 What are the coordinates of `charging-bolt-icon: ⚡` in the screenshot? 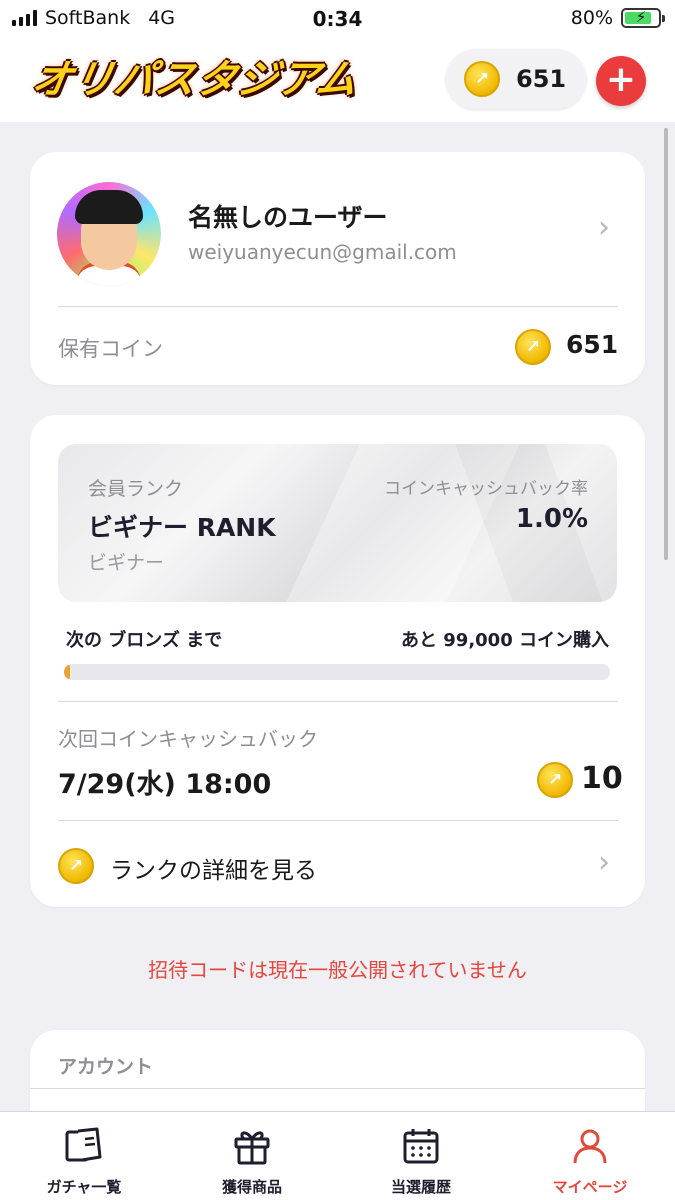 It's located at (641, 17).